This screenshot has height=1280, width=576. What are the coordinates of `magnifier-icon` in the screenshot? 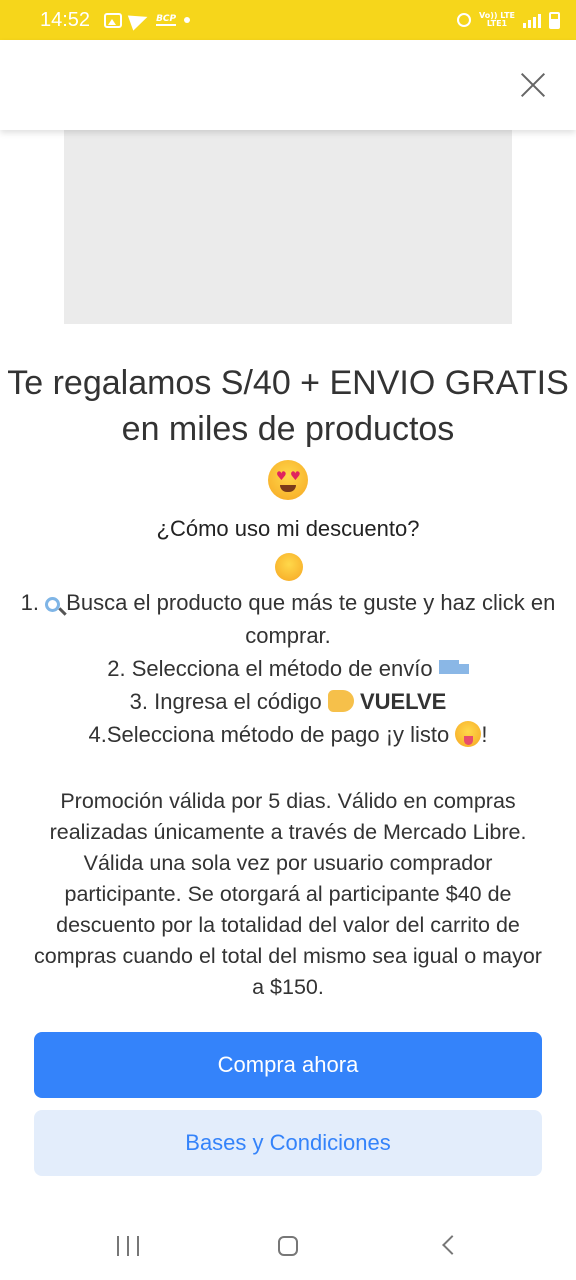 It's located at (53, 604).